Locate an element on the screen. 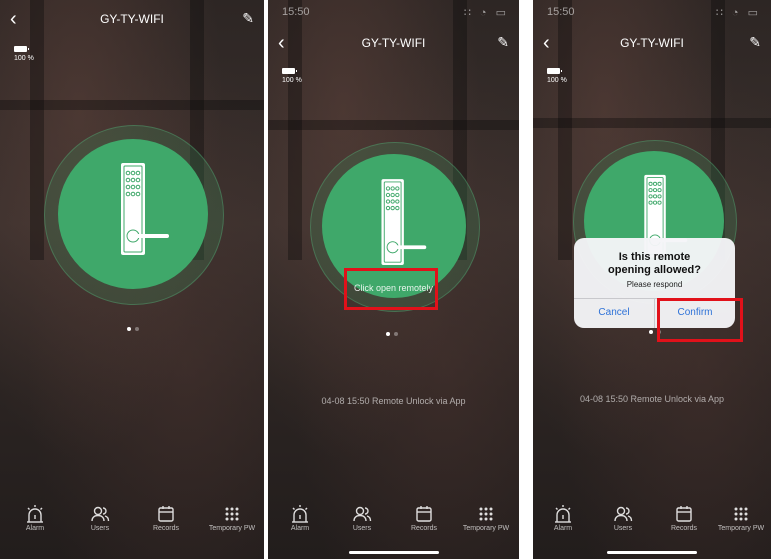  alert-title-line-2: opening allowed? is located at coordinates (654, 270).